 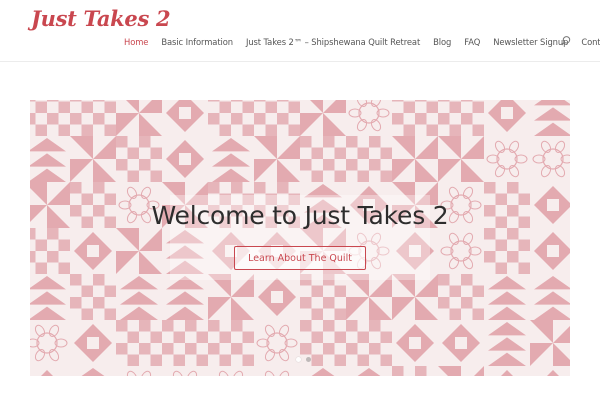 What do you see at coordinates (136, 42) in the screenshot?
I see `nav-item-home: Home` at bounding box center [136, 42].